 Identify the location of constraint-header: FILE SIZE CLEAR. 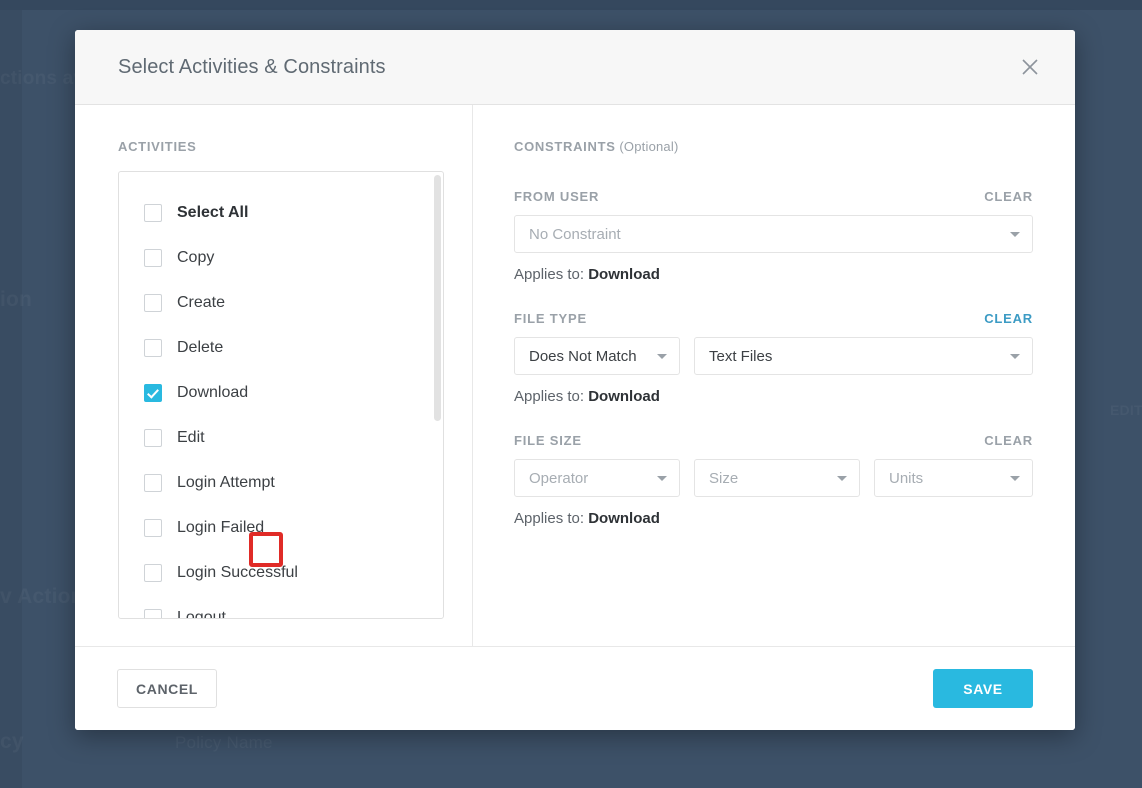
(773, 440).